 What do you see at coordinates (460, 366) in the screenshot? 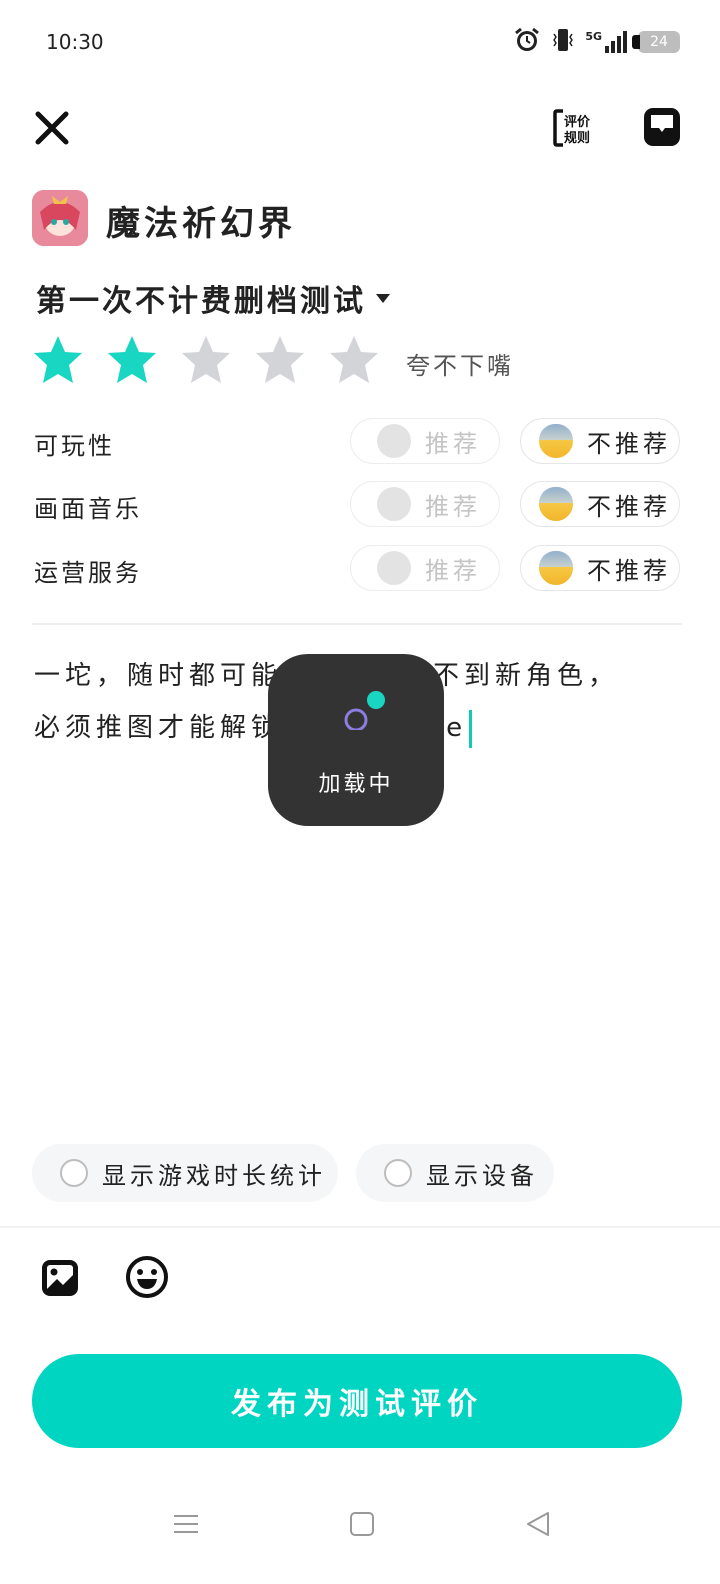
I see `rating-text: 夸不下嘴` at bounding box center [460, 366].